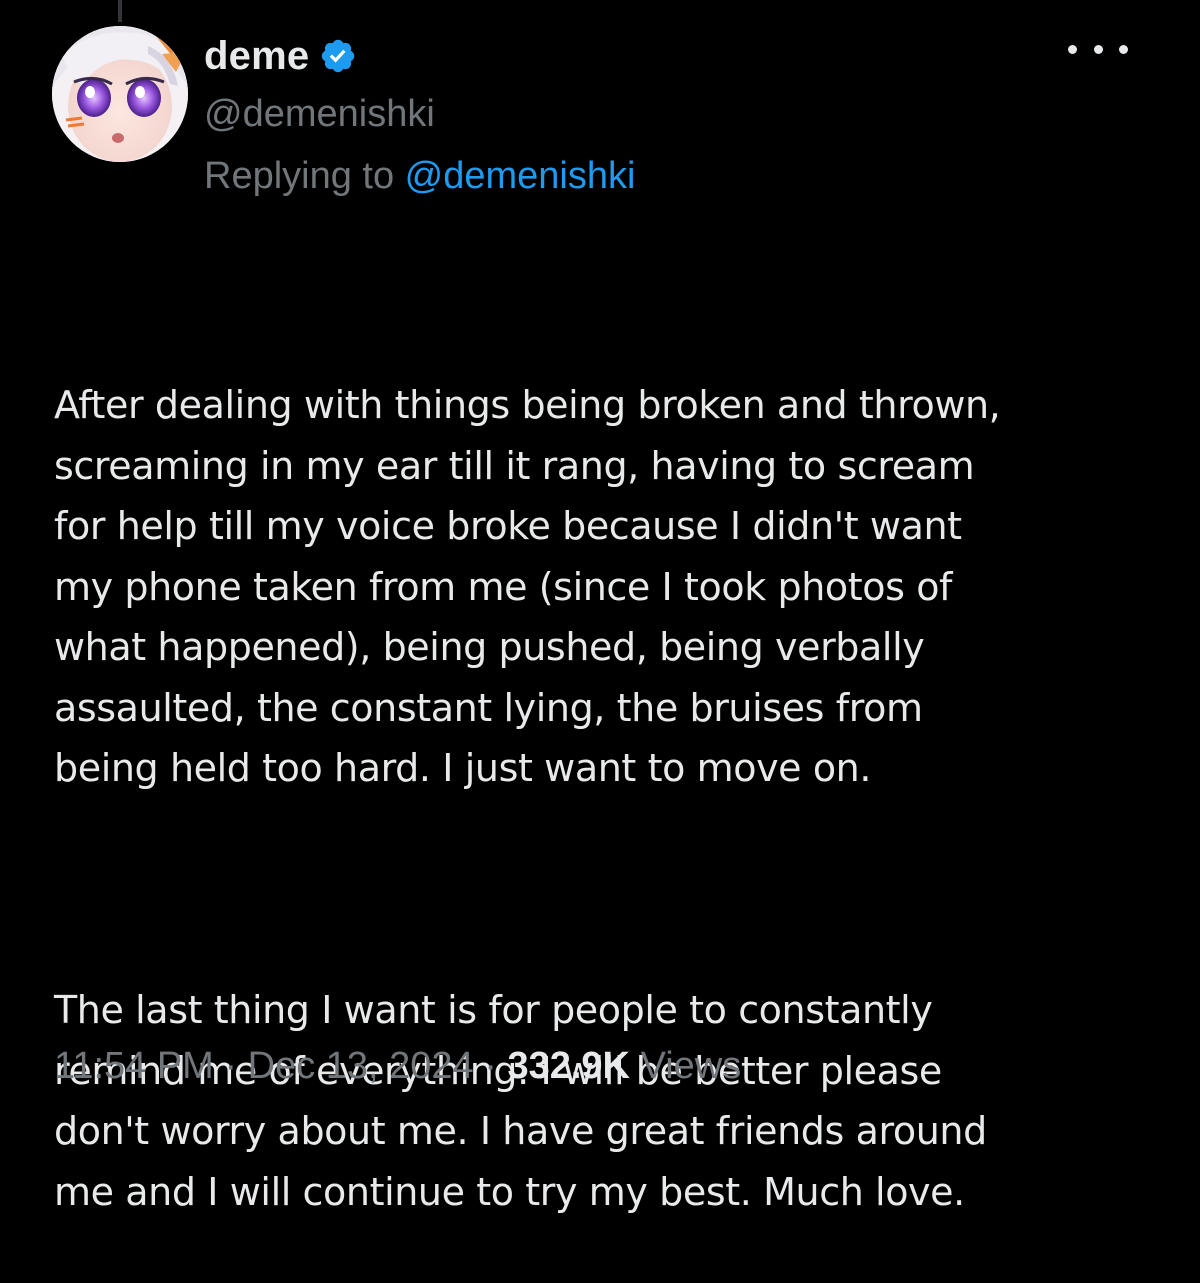 The width and height of the screenshot is (1200, 1283). Describe the element at coordinates (361, 1066) in the screenshot. I see `tweet-date: Dec 13, 2024` at that location.